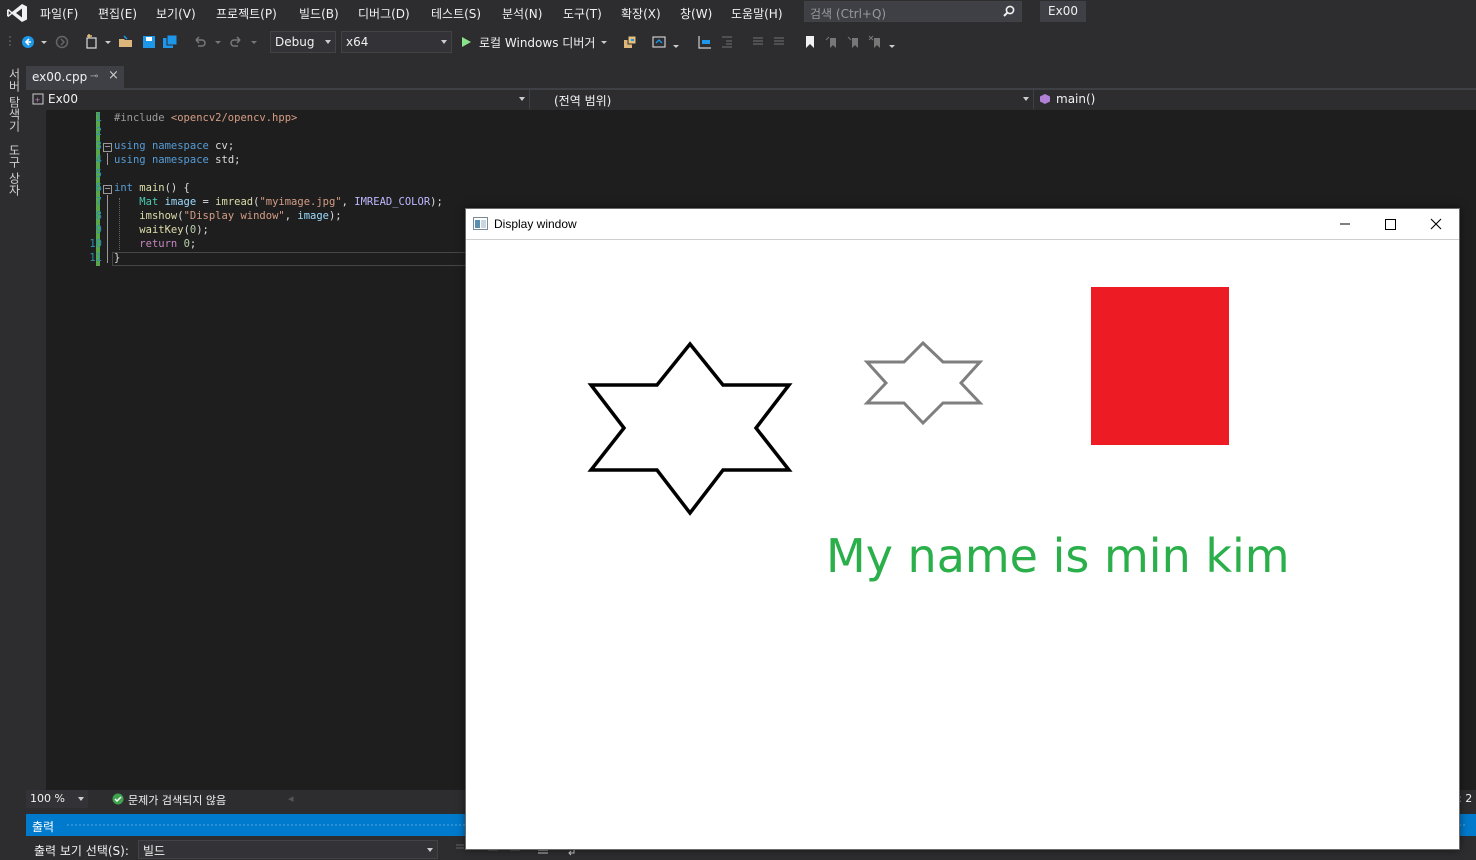 The image size is (1476, 860). Describe the element at coordinates (149, 42) in the screenshot. I see `save-icon` at that location.